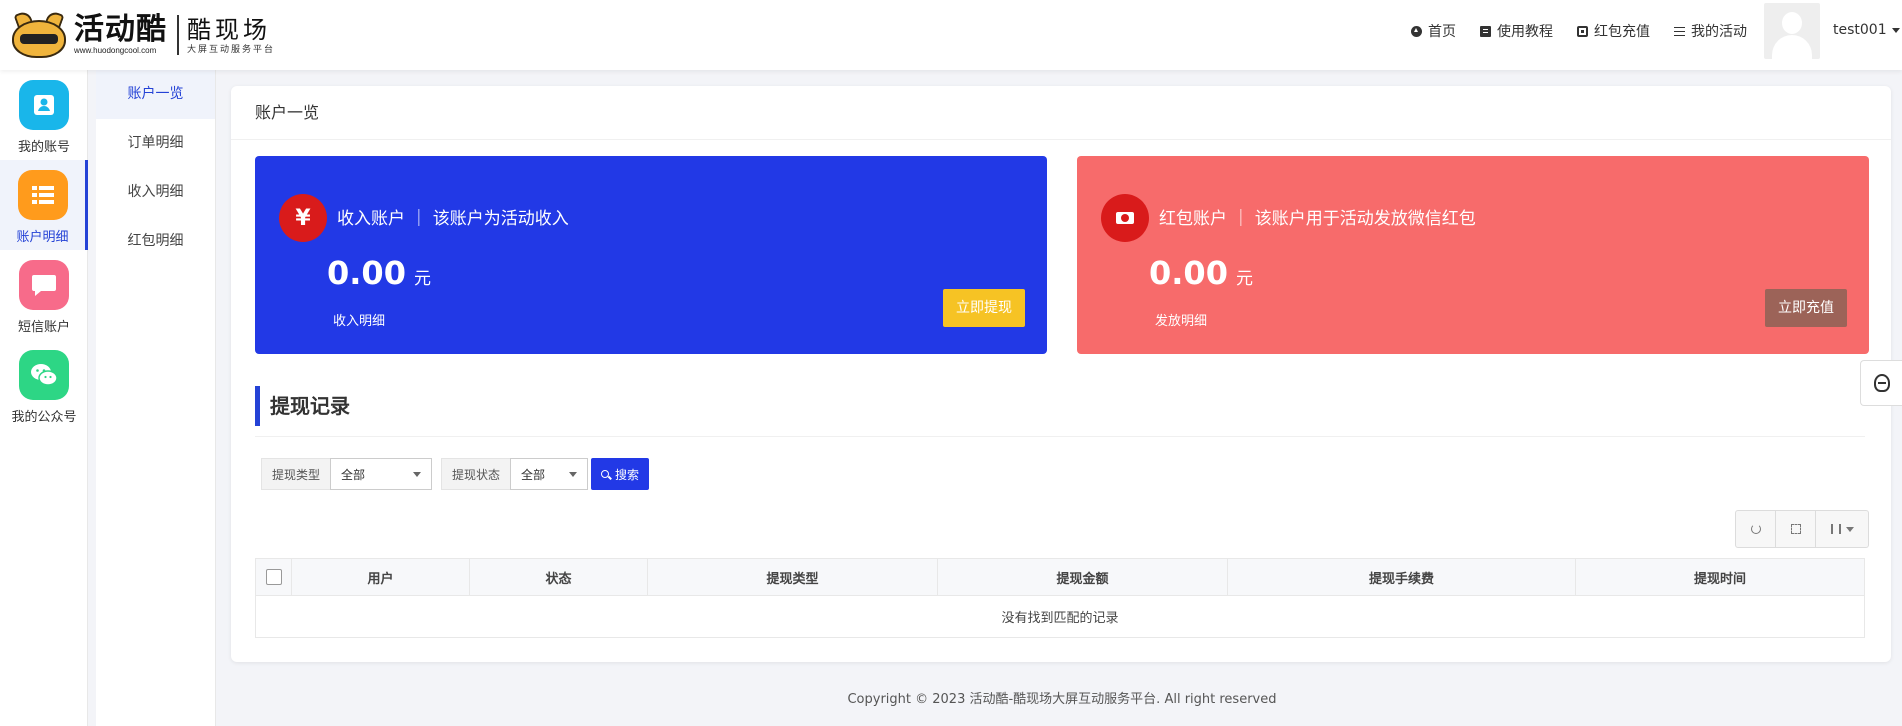  I want to click on mascot-icon, so click(39, 33).